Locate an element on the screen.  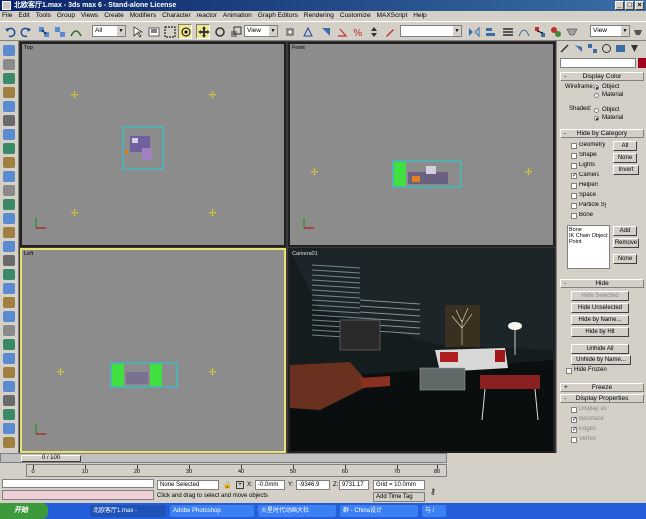
taskbar-item-browser: 火星时代动画大社 is located at coordinates (297, 511).